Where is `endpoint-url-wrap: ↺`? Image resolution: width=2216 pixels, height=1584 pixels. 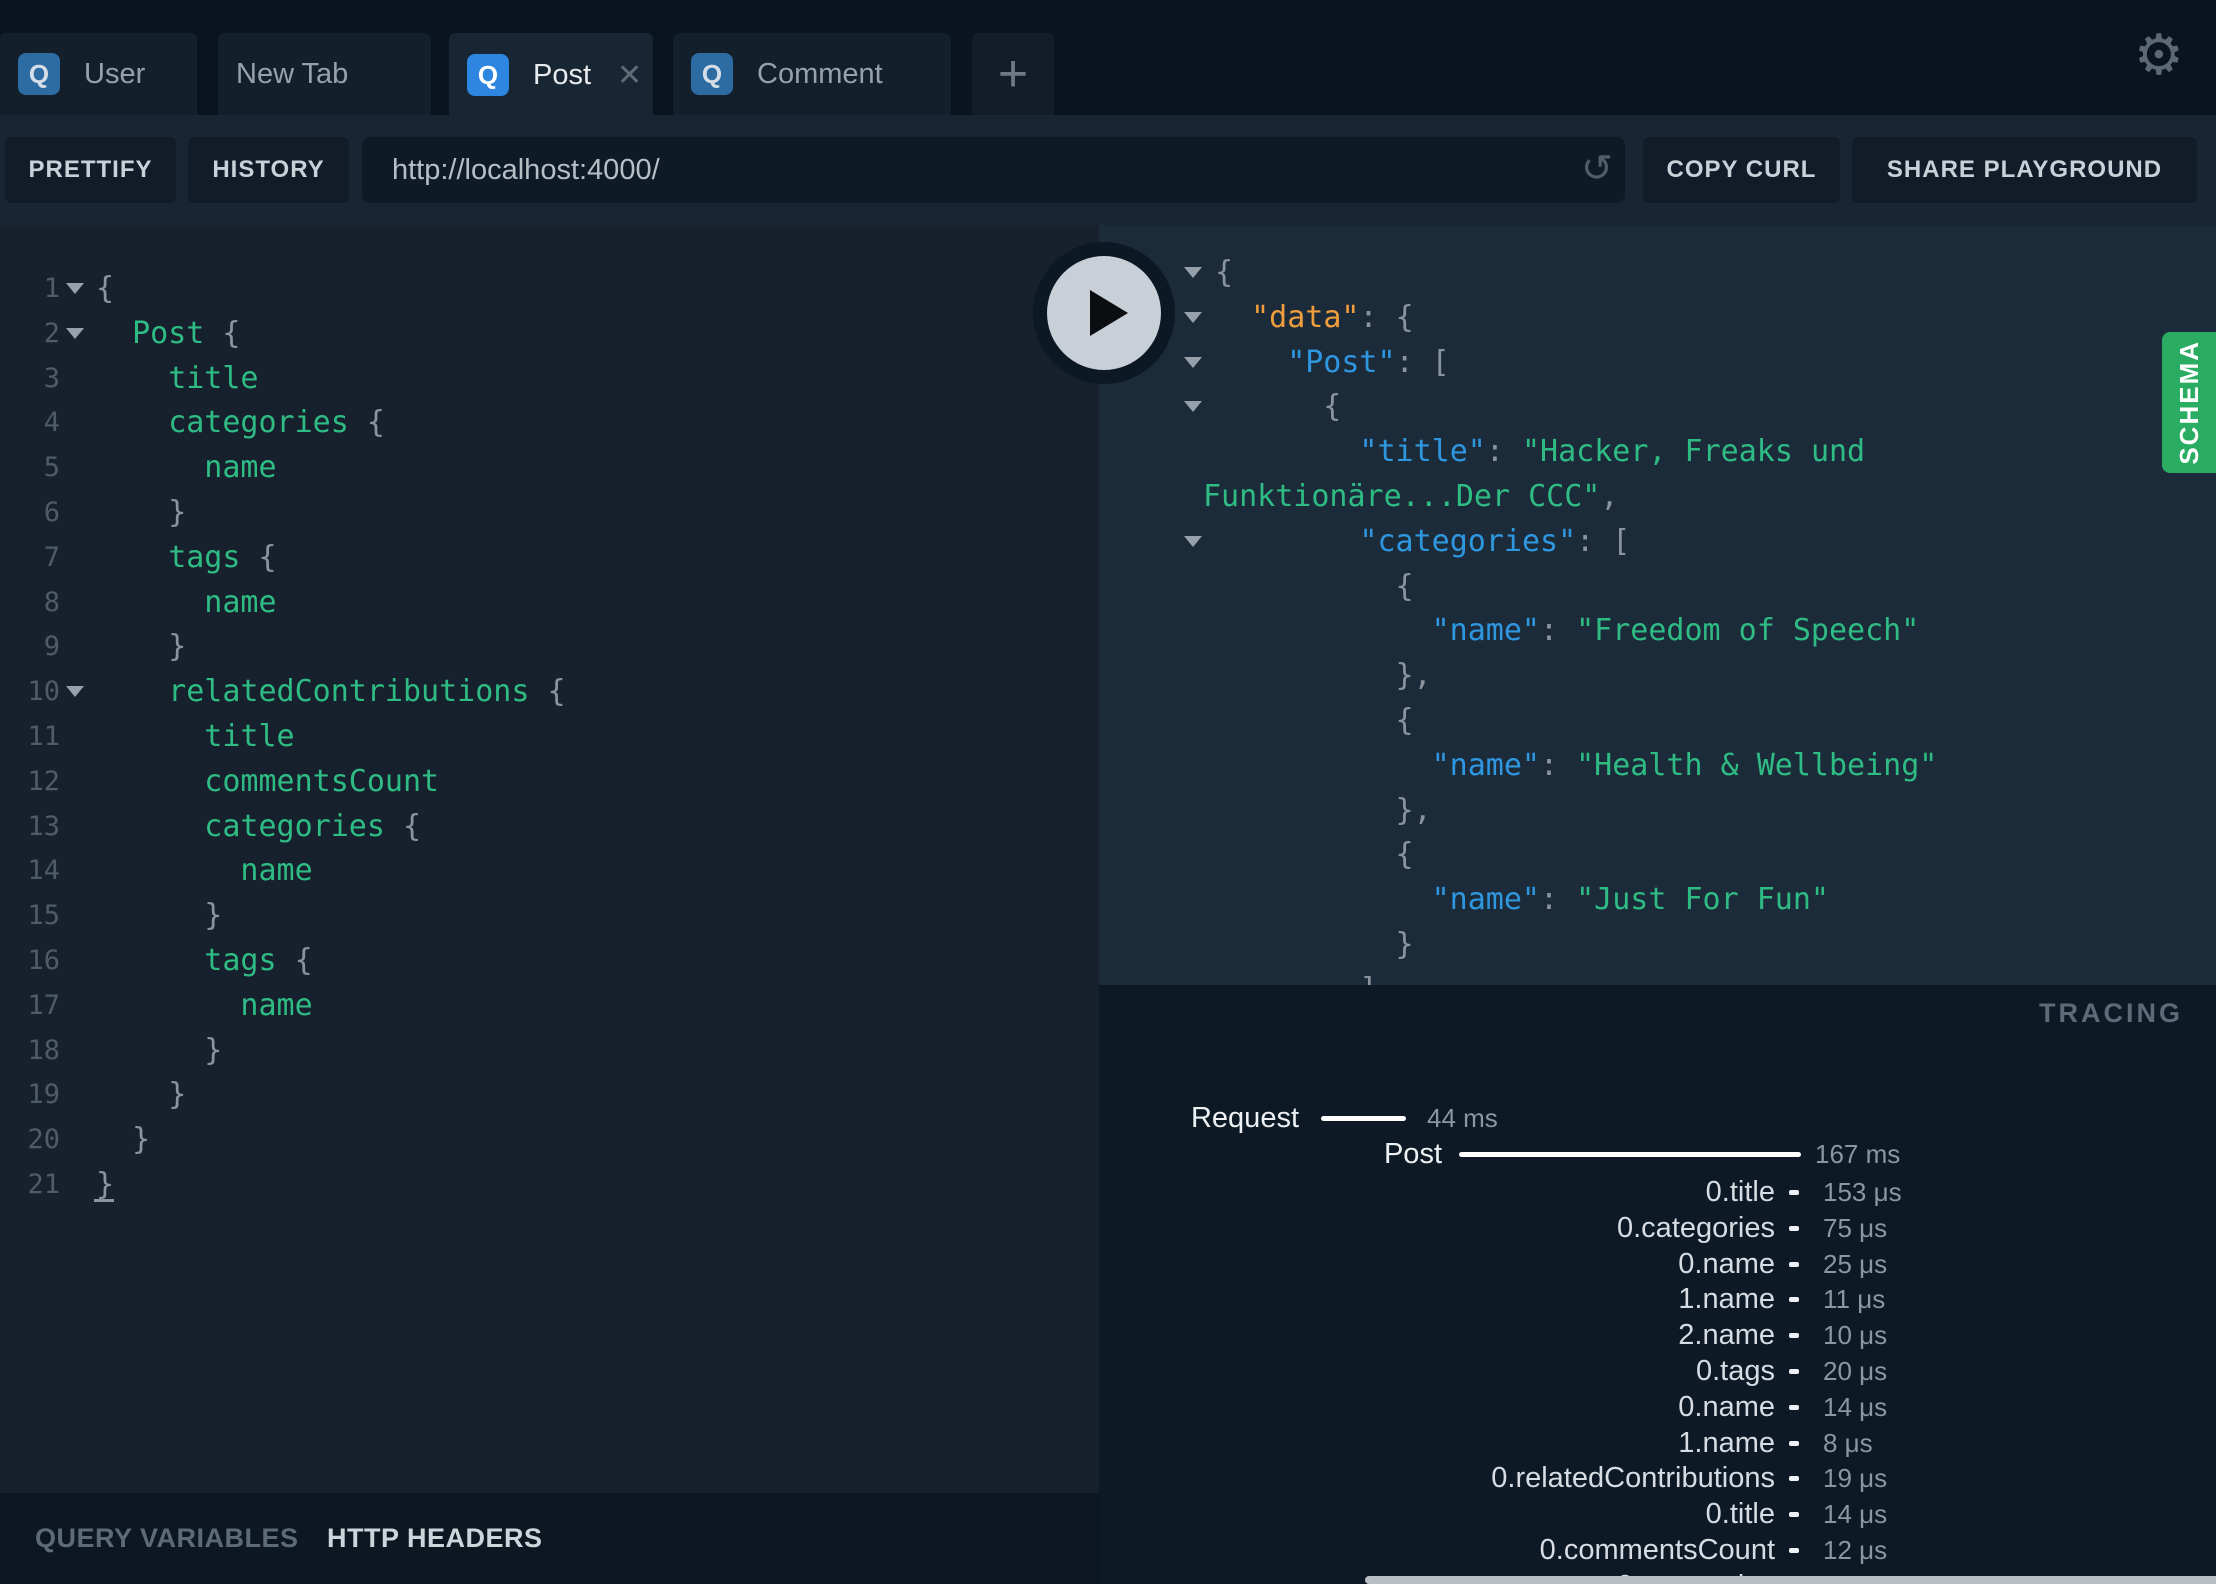 endpoint-url-wrap: ↺ is located at coordinates (993, 170).